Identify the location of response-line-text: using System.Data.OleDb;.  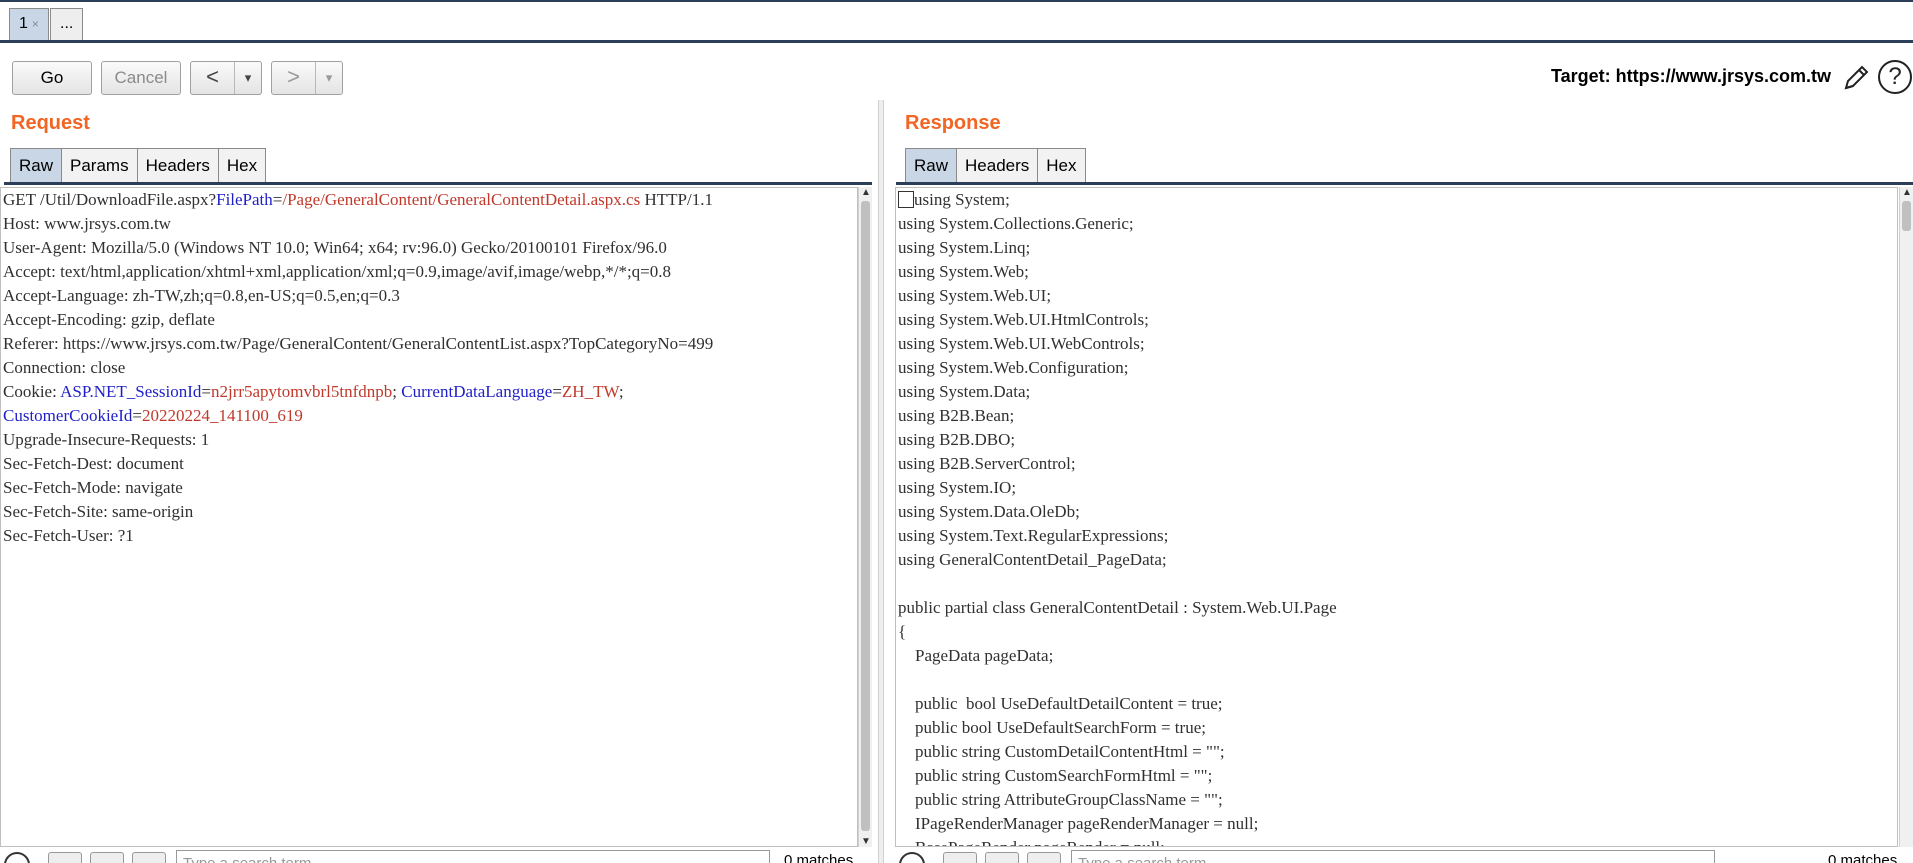
(989, 511).